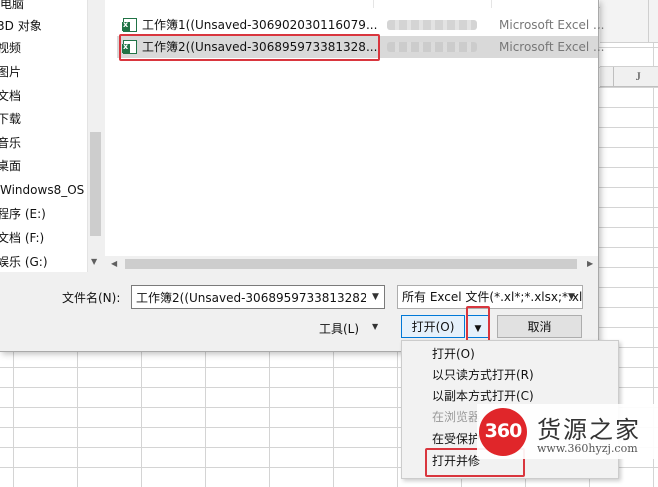 The height and width of the screenshot is (487, 658). What do you see at coordinates (590, 263) in the screenshot?
I see `scroll-right-icon: ▶` at bounding box center [590, 263].